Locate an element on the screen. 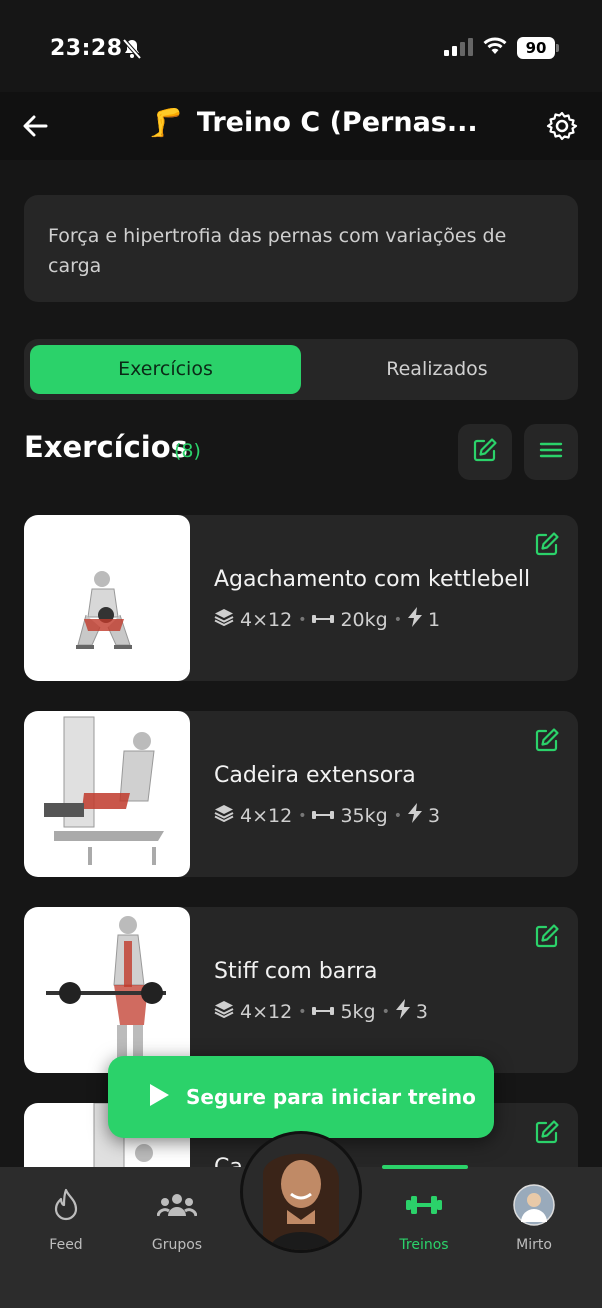 The image size is (602, 1308). tab-exercicios: Exercícios is located at coordinates (165, 369).